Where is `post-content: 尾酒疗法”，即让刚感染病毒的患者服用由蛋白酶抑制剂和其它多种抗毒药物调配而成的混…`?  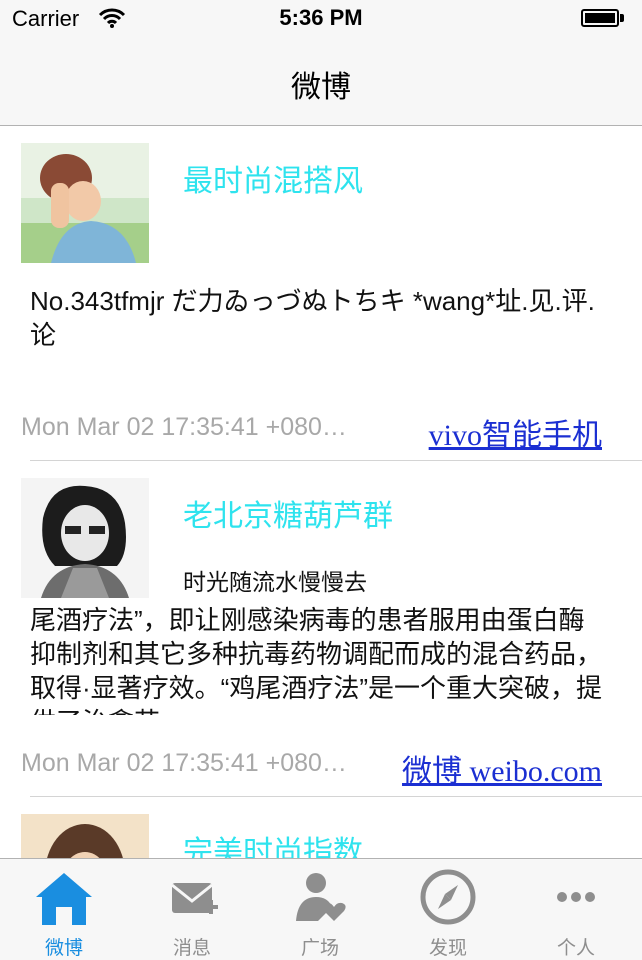 post-content: 尾酒疗法”，即让刚感染病毒的患者服用由蛋白酶抑制剂和其它多种抗毒药物调配而成的混… is located at coordinates (316, 660).